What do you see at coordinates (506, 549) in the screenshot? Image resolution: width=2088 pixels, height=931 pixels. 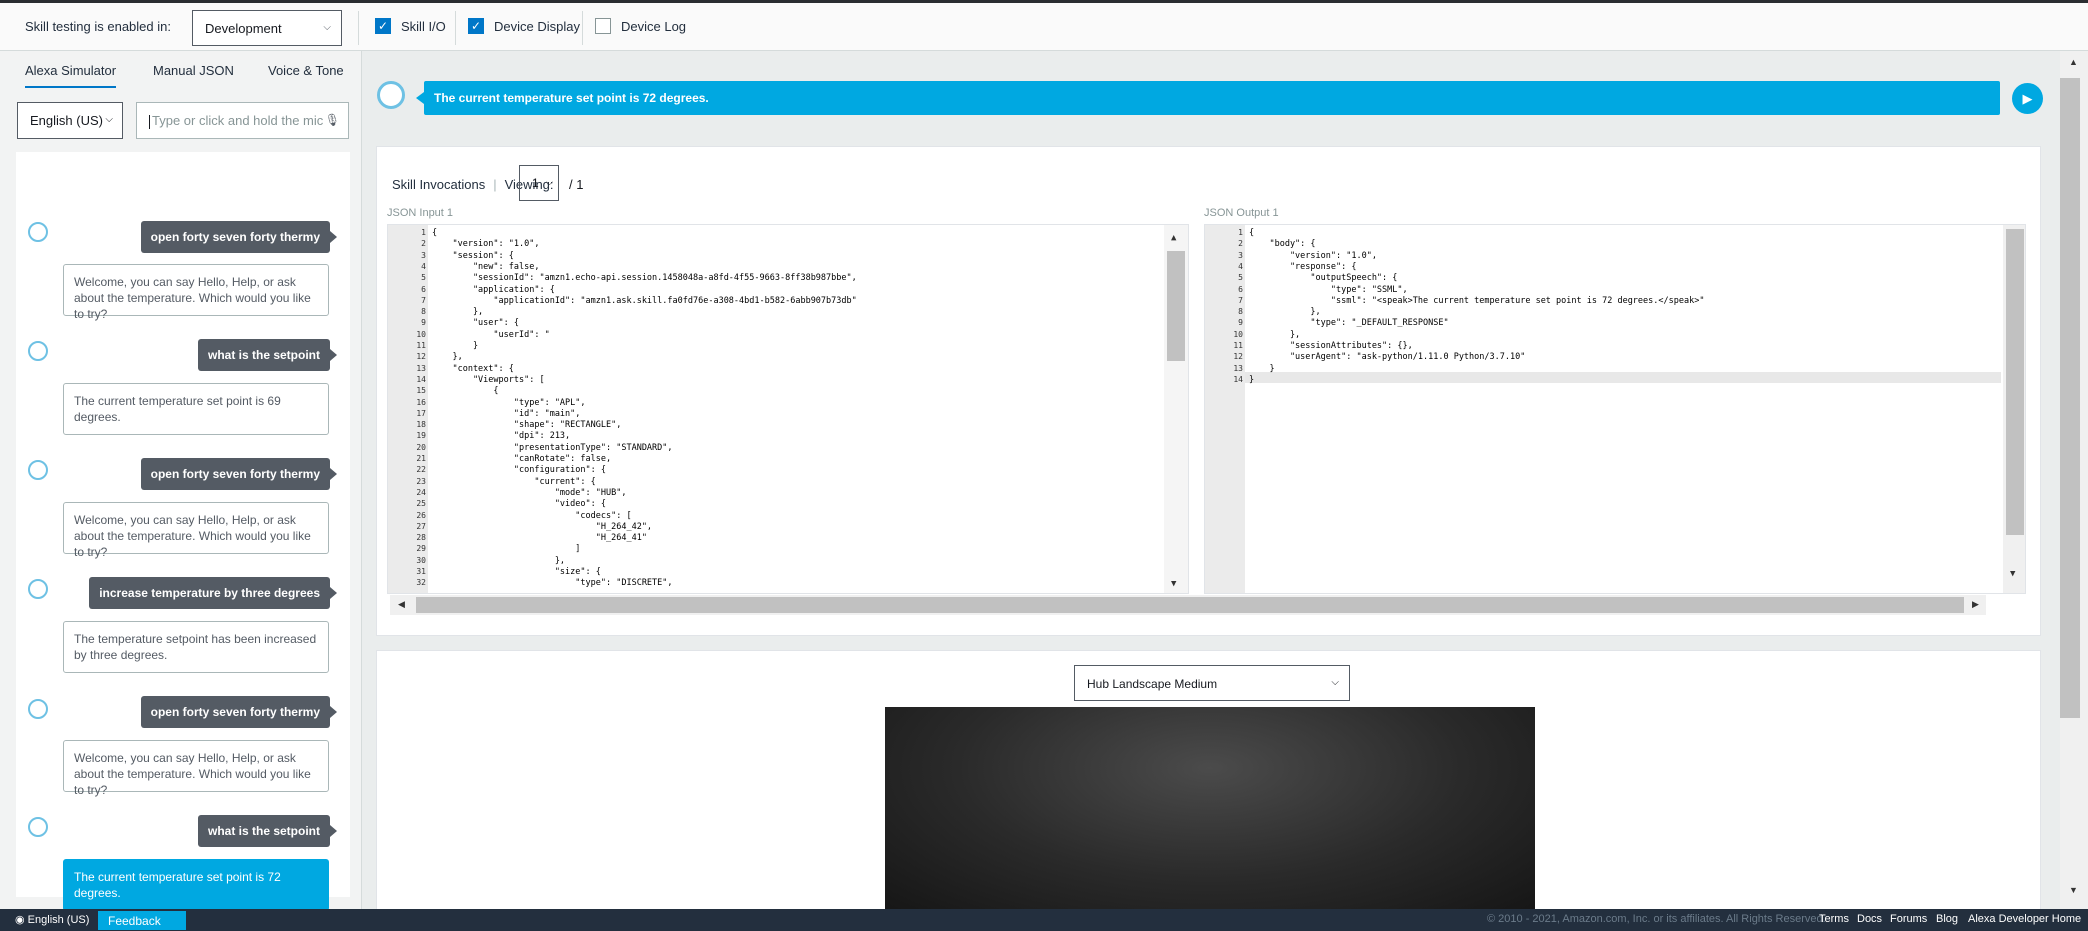 I see `code-line: ]` at bounding box center [506, 549].